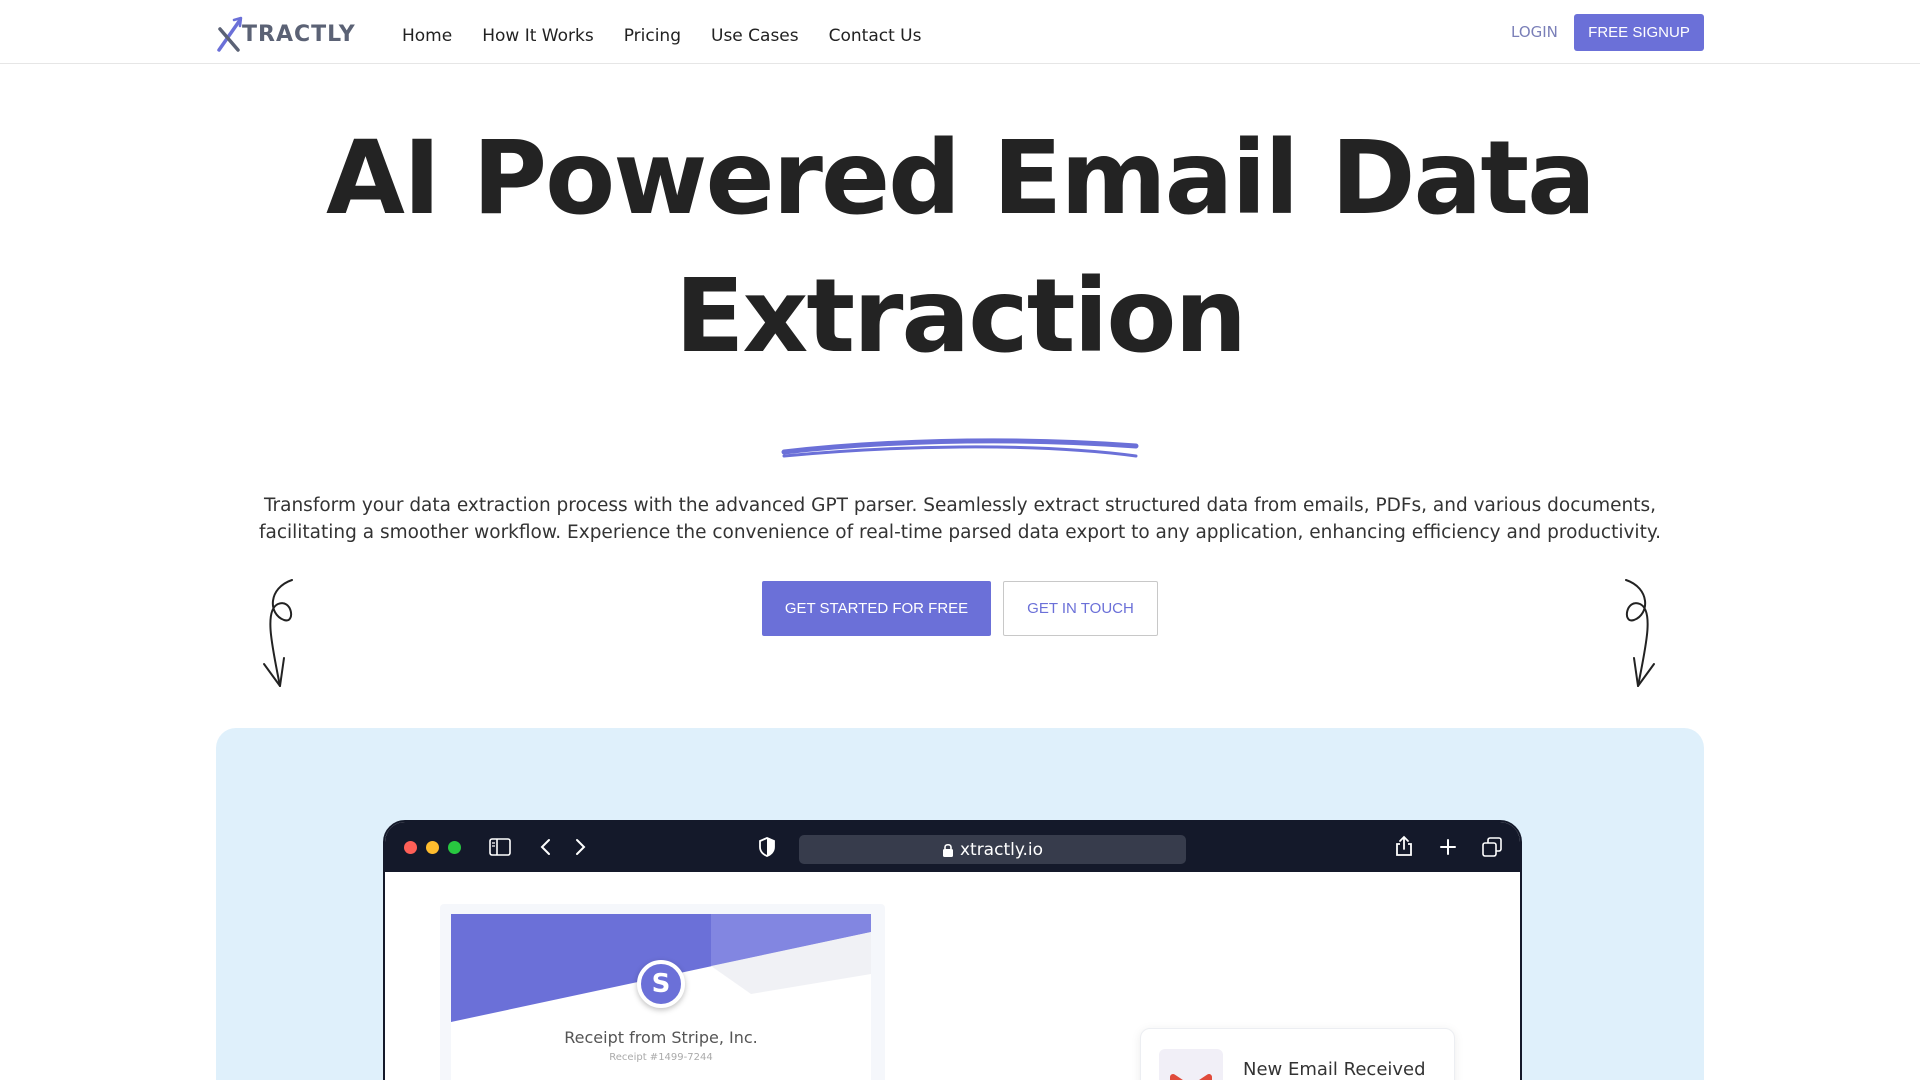  Describe the element at coordinates (947, 850) in the screenshot. I see `lock-icon` at that location.